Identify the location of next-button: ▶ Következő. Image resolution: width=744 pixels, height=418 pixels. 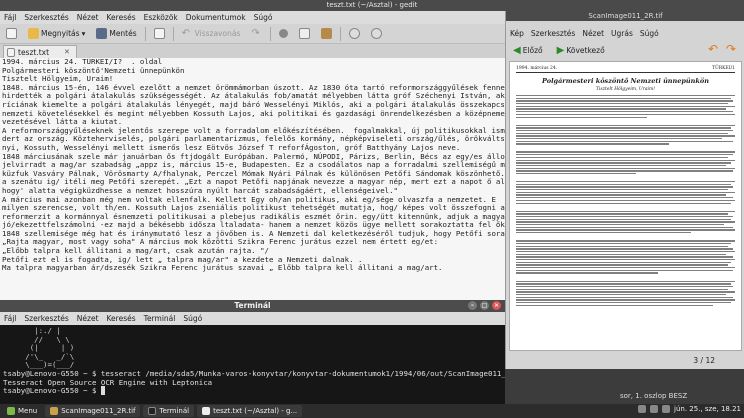
(581, 50).